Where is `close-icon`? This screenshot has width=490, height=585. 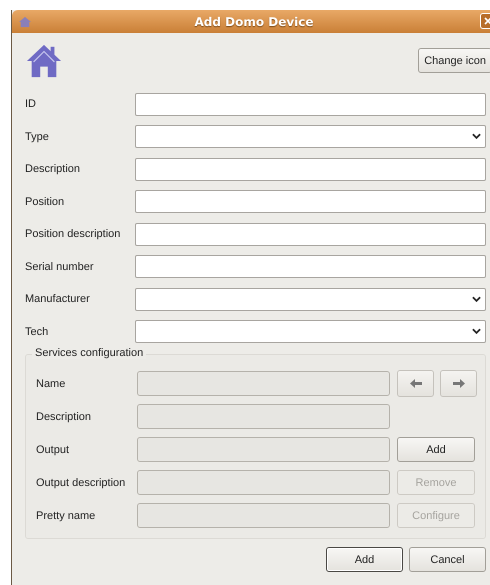
close-icon is located at coordinates (487, 21).